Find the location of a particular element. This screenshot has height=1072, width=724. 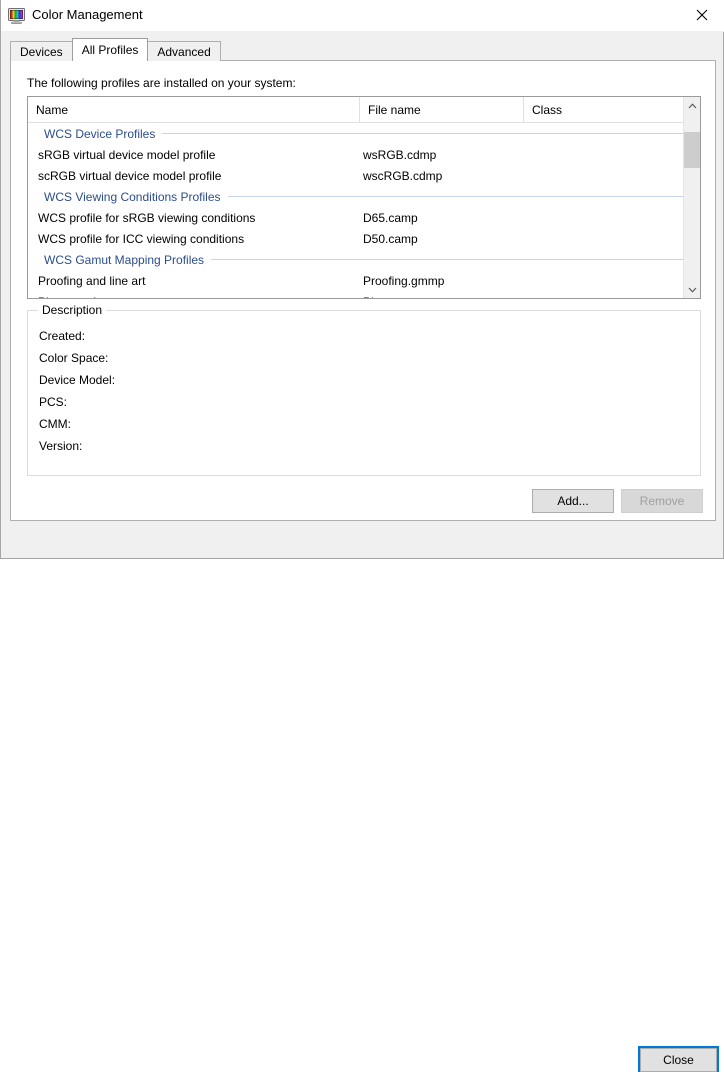

column-header-class-label: Class is located at coordinates (547, 109).